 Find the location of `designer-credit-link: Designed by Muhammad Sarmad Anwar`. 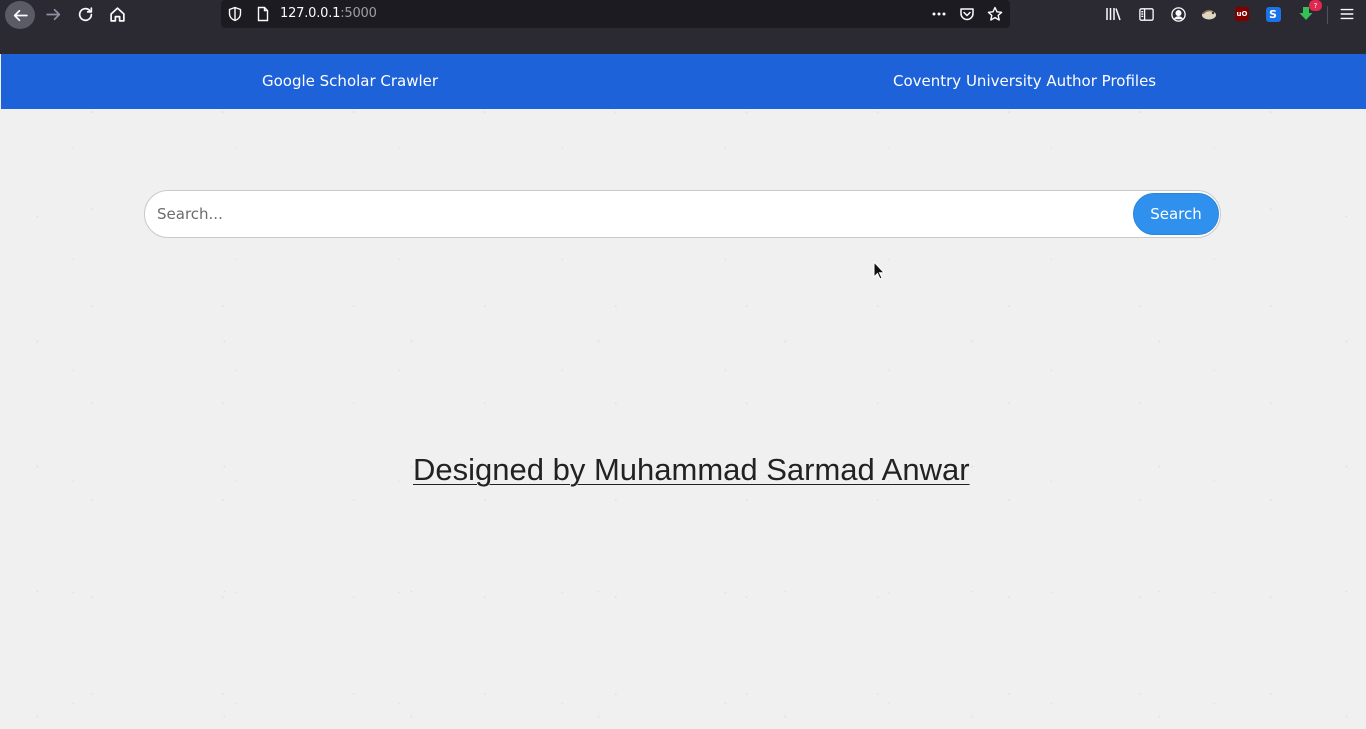

designer-credit-link: Designed by Muhammad Sarmad Anwar is located at coordinates (691, 470).